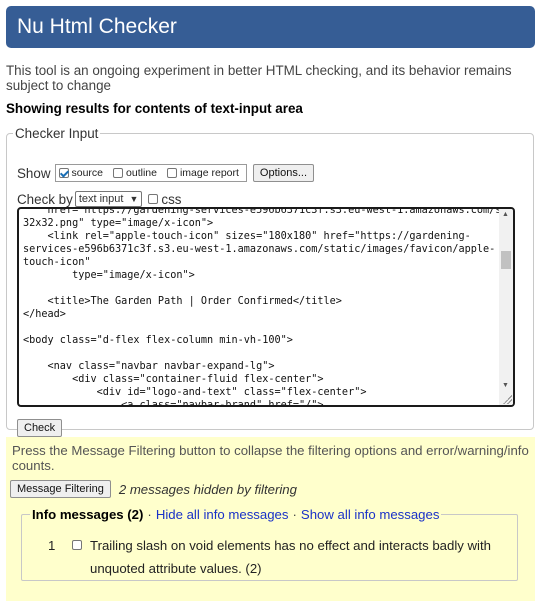  I want to click on textarea-scrollbar: ▲ ▼, so click(506, 307).